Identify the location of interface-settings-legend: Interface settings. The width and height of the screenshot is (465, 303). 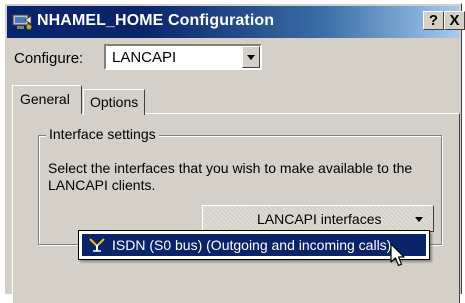
(102, 134).